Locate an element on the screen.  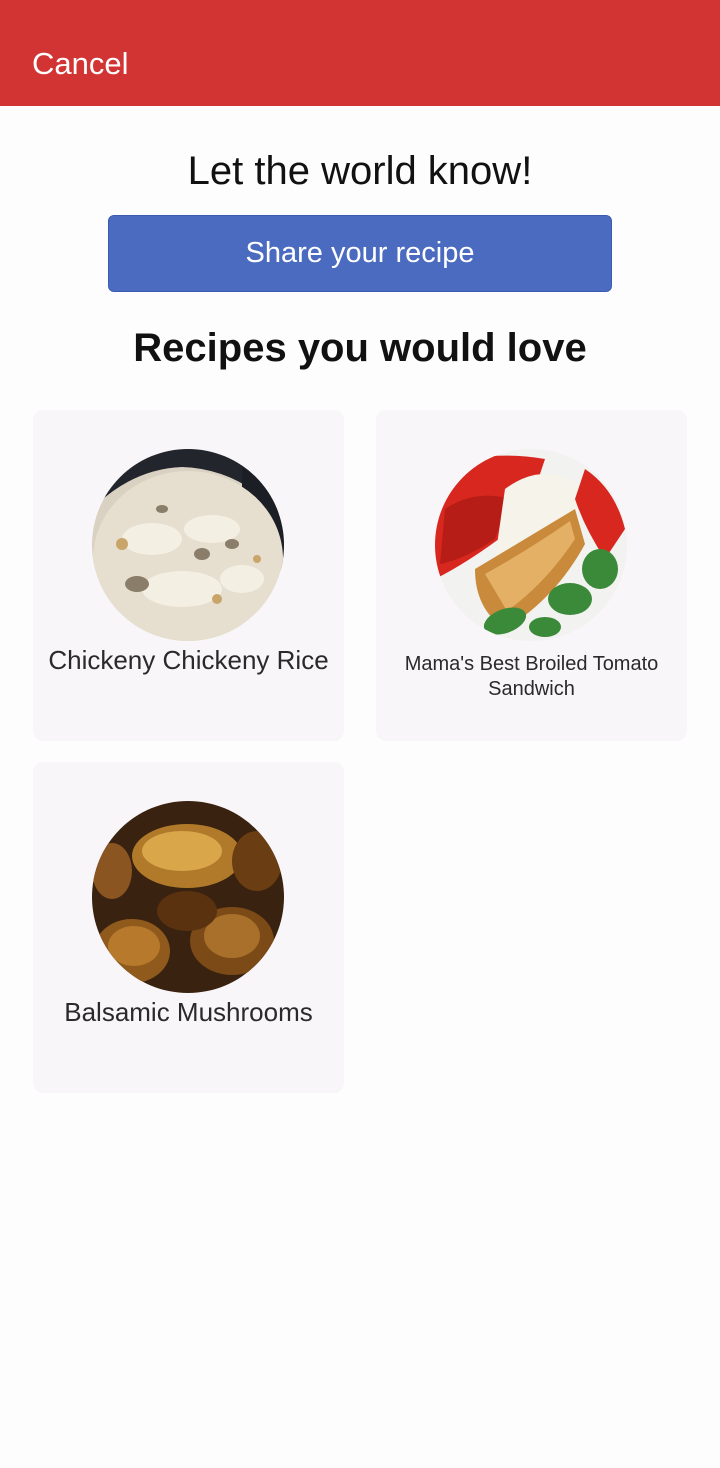
app-bar: Cancel is located at coordinates (360, 53).